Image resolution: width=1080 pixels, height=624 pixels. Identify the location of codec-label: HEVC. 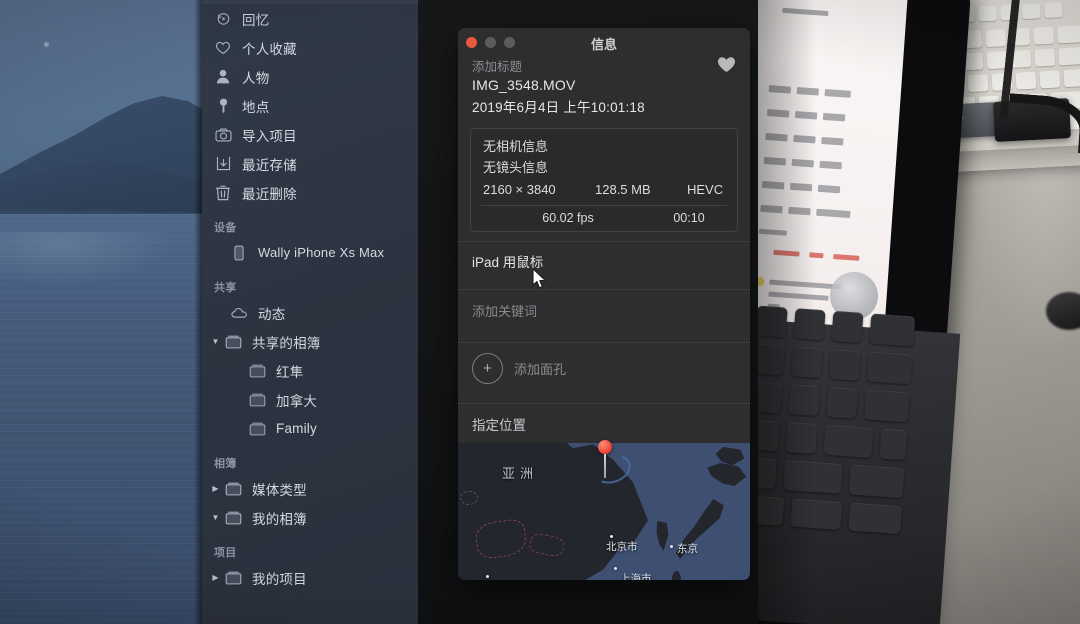
(705, 189).